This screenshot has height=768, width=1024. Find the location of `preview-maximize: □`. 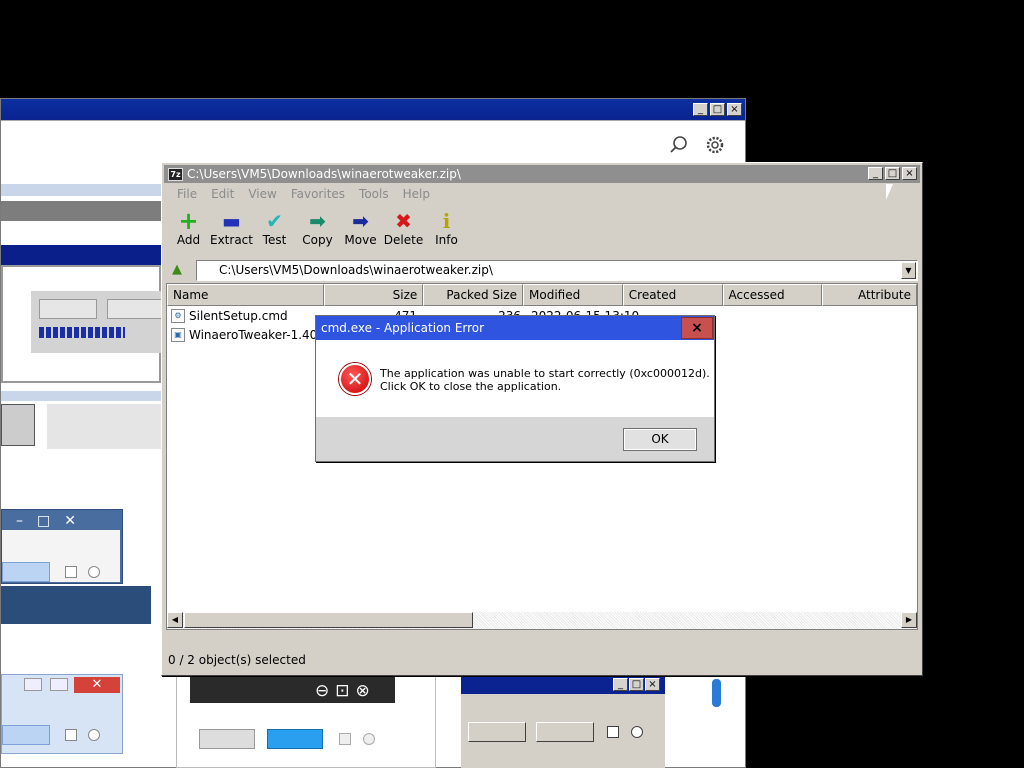

preview-maximize: □ is located at coordinates (636, 684).